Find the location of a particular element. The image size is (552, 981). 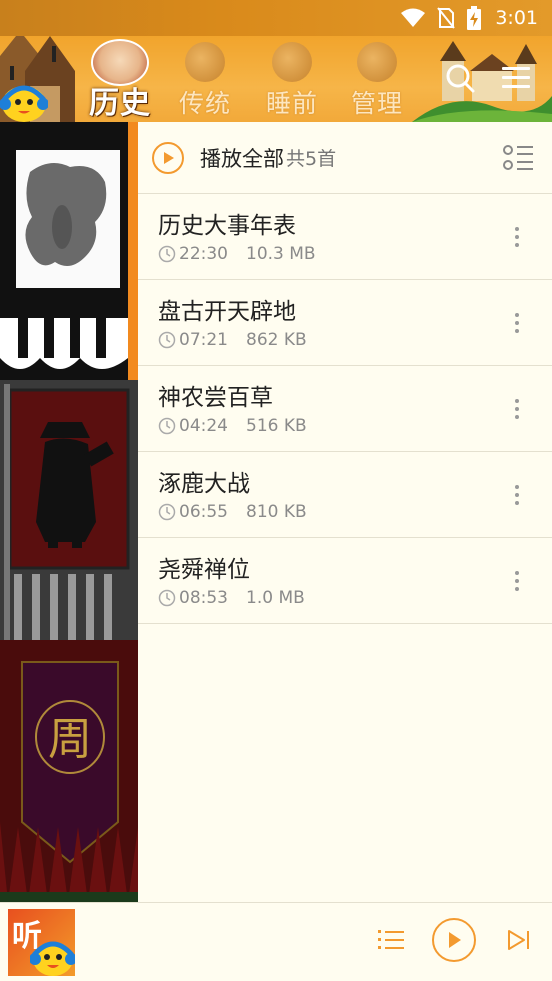

tab-bedtime: 睡前 is located at coordinates (292, 79).